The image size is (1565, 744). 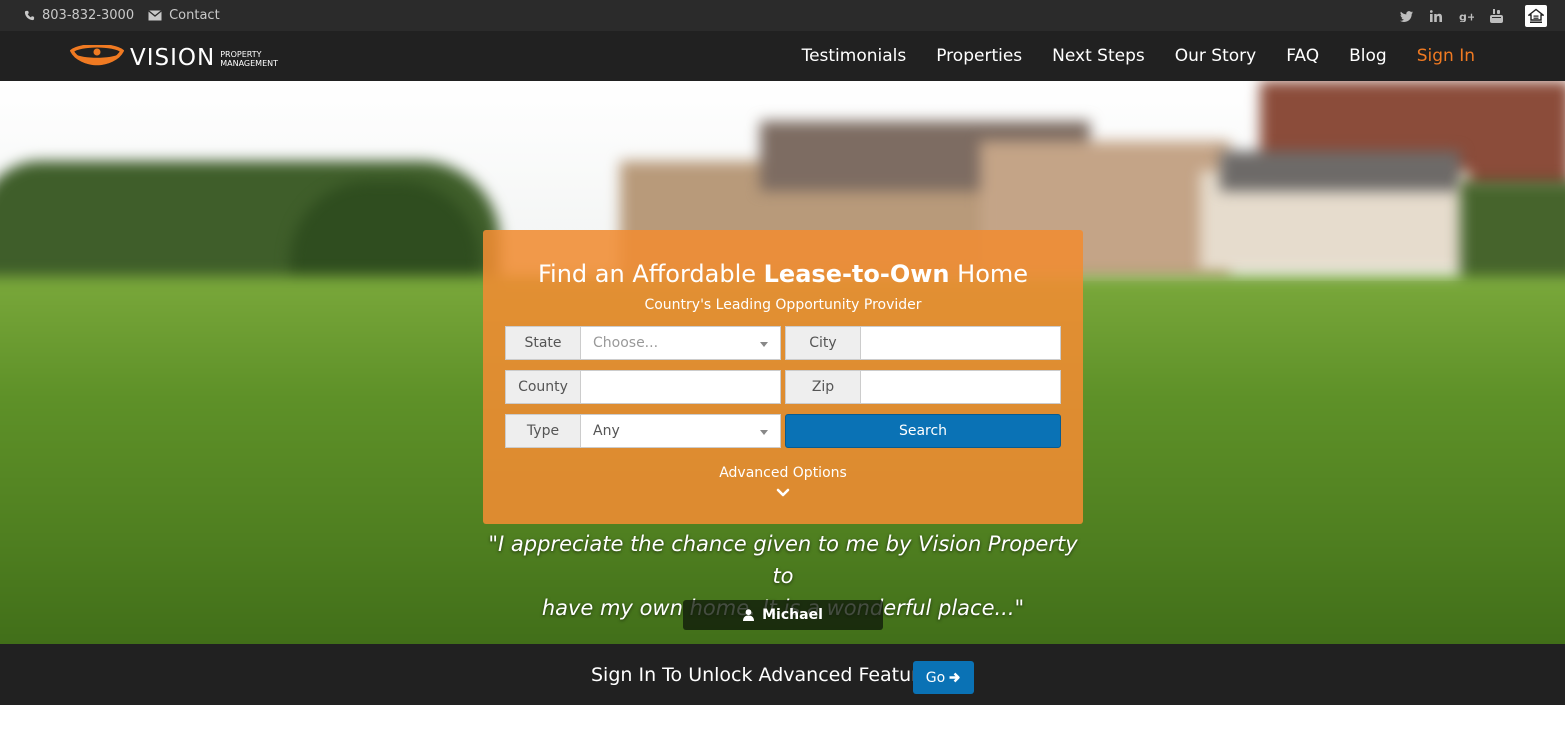 What do you see at coordinates (1215, 56) in the screenshot?
I see `nav-our-story: Our Story` at bounding box center [1215, 56].